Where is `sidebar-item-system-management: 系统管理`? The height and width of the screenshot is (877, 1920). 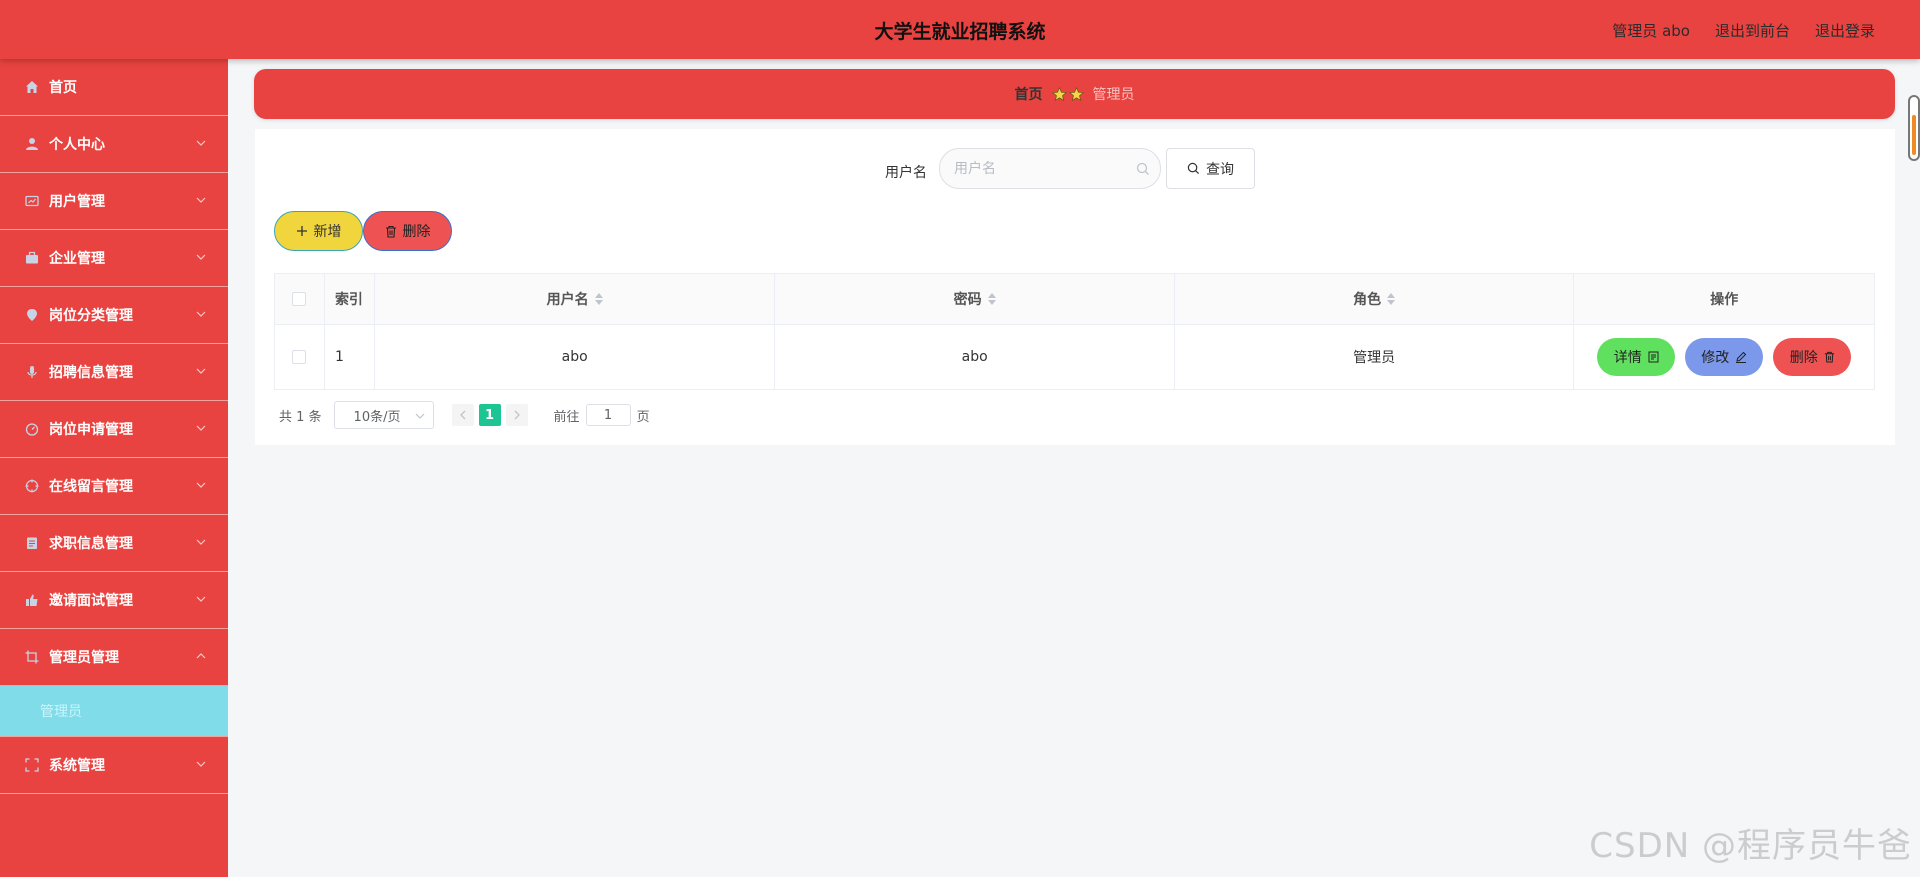 sidebar-item-system-management: 系统管理 is located at coordinates (114, 765).